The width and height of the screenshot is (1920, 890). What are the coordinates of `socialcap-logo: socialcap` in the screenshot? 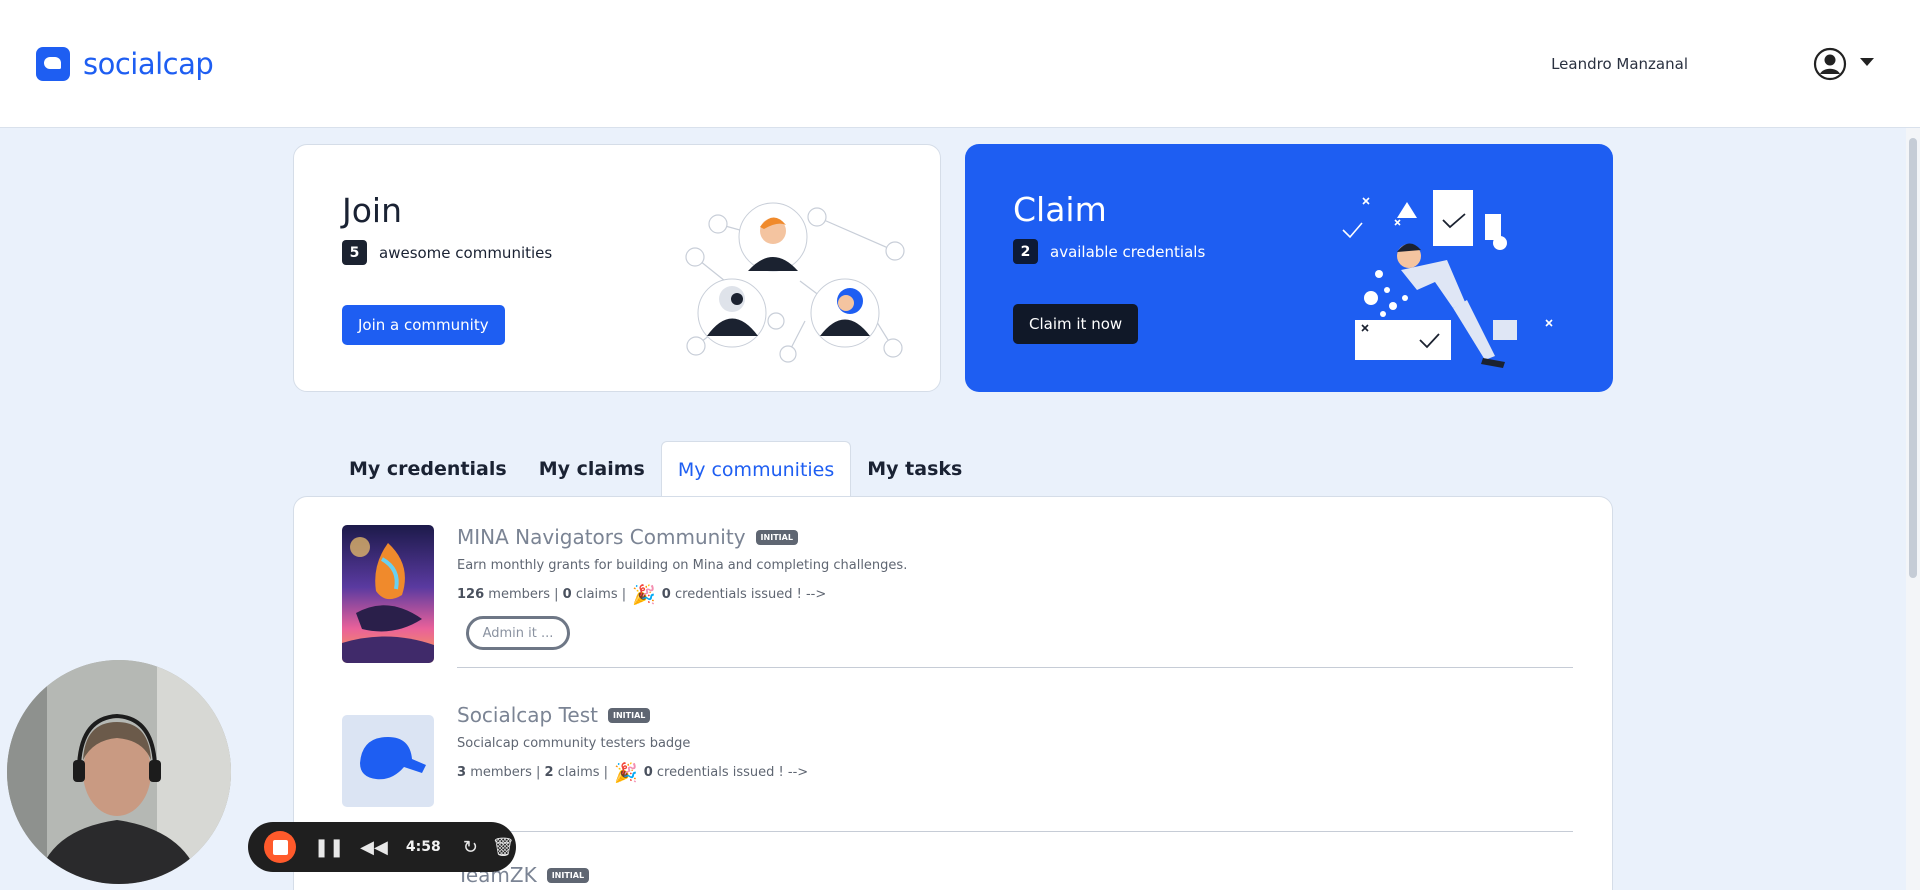 It's located at (125, 64).